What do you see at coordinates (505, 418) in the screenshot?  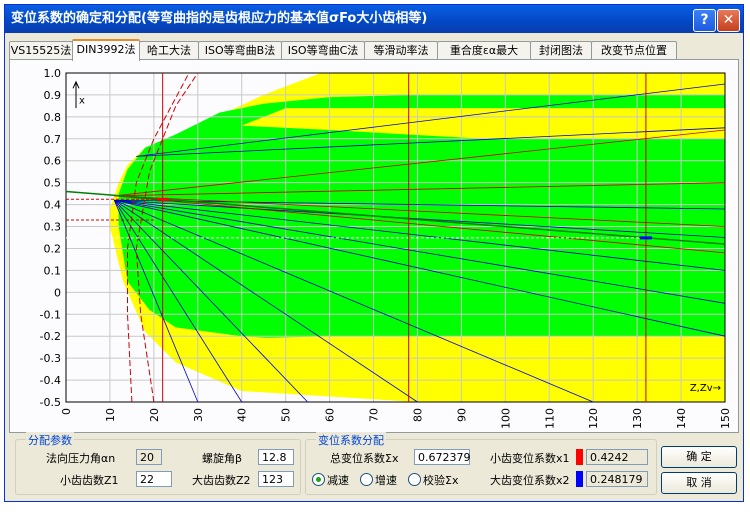 I see `x-tick-label: 100` at bounding box center [505, 418].